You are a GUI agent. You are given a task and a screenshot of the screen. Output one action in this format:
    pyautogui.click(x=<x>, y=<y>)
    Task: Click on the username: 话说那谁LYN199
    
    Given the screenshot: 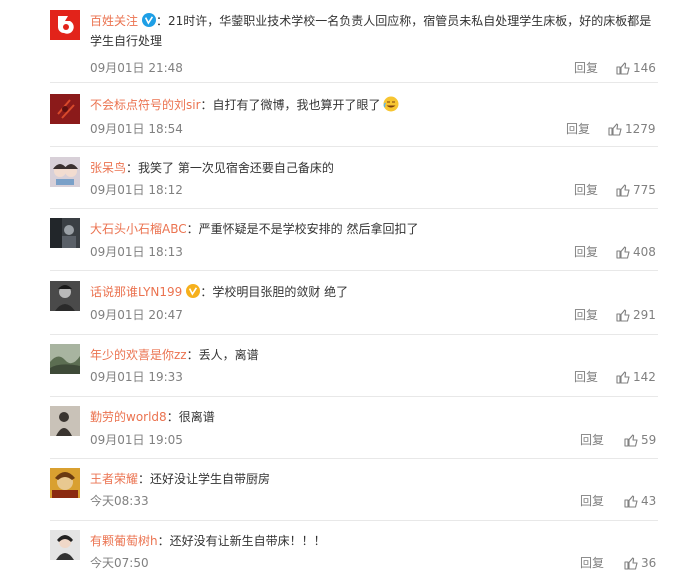 What is the action you would take?
    pyautogui.click(x=136, y=292)
    